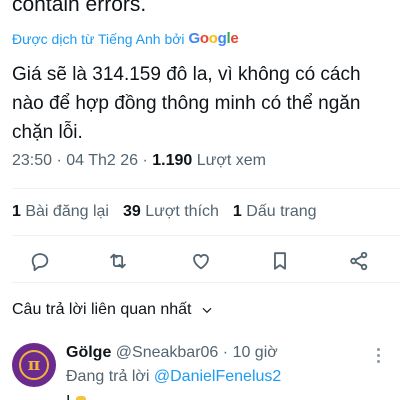 The width and height of the screenshot is (400, 400). What do you see at coordinates (60, 212) in the screenshot?
I see `reposts-stat: 1 Bài đăng lại` at bounding box center [60, 212].